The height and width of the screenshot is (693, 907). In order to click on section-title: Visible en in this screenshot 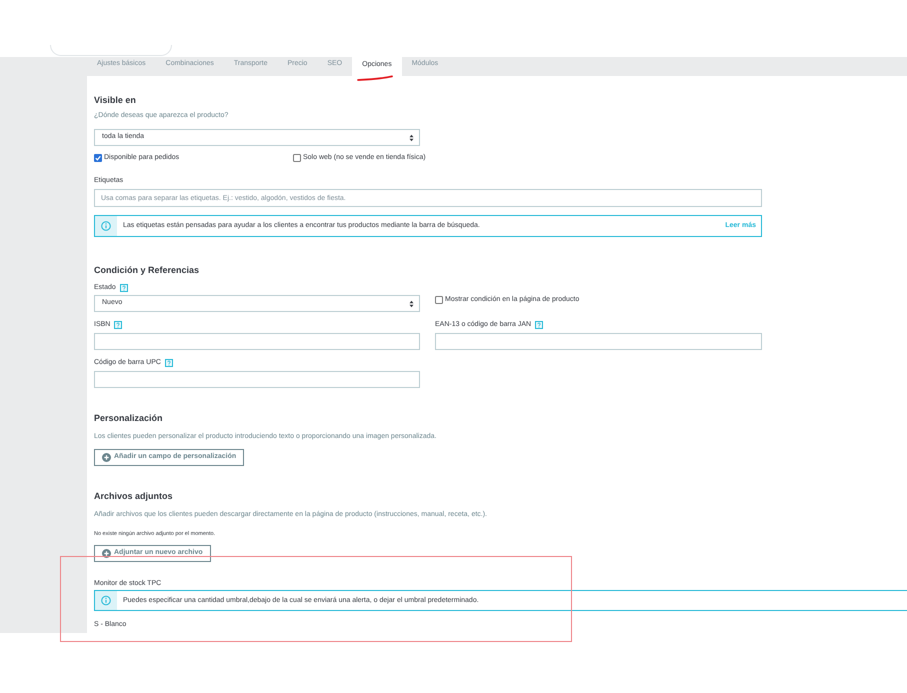, I will do `click(115, 100)`.